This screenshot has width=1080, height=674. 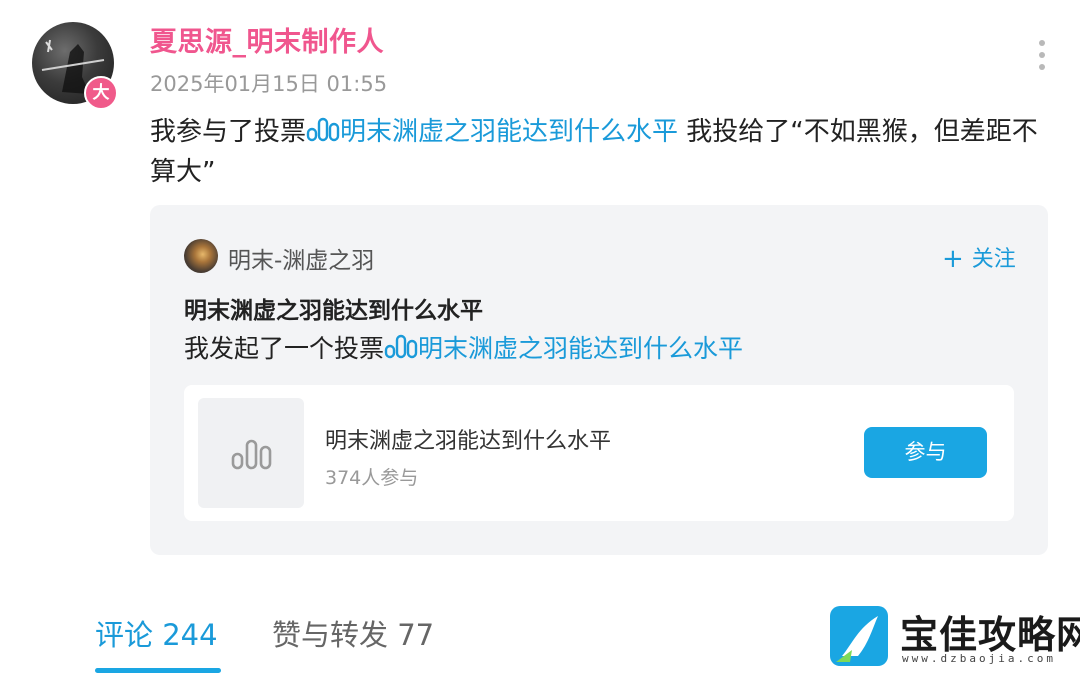 What do you see at coordinates (993, 259) in the screenshot?
I see `follow-label: 关注` at bounding box center [993, 259].